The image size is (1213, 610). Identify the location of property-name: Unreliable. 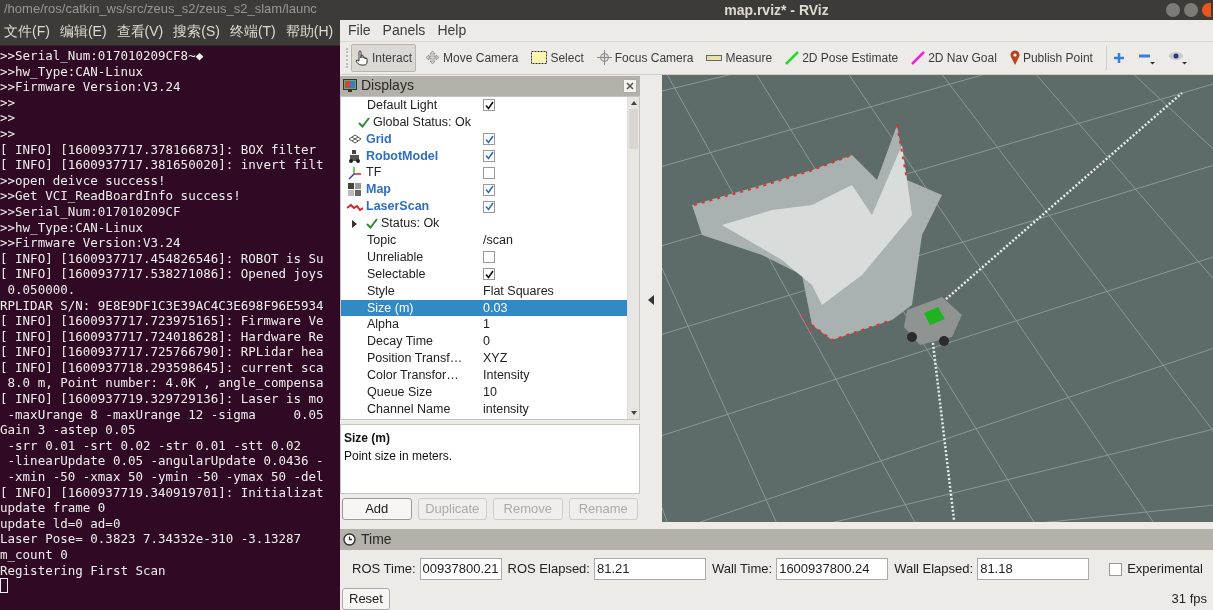
(395, 257).